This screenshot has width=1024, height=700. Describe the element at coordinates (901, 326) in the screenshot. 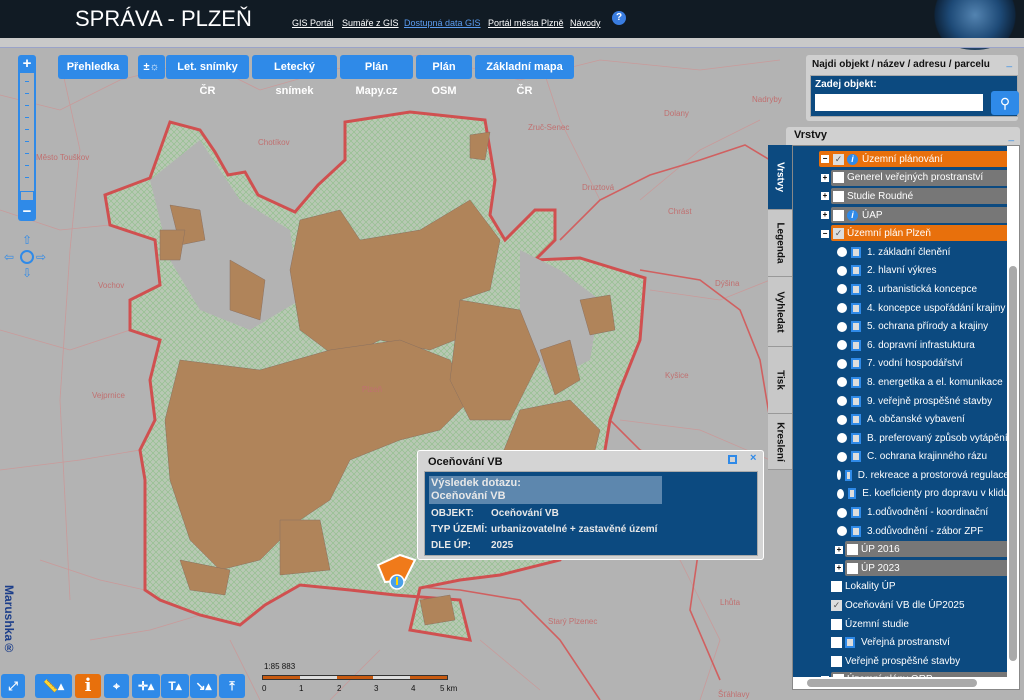

I see `layer-row: 5. ochrana přírody a krajiny` at that location.